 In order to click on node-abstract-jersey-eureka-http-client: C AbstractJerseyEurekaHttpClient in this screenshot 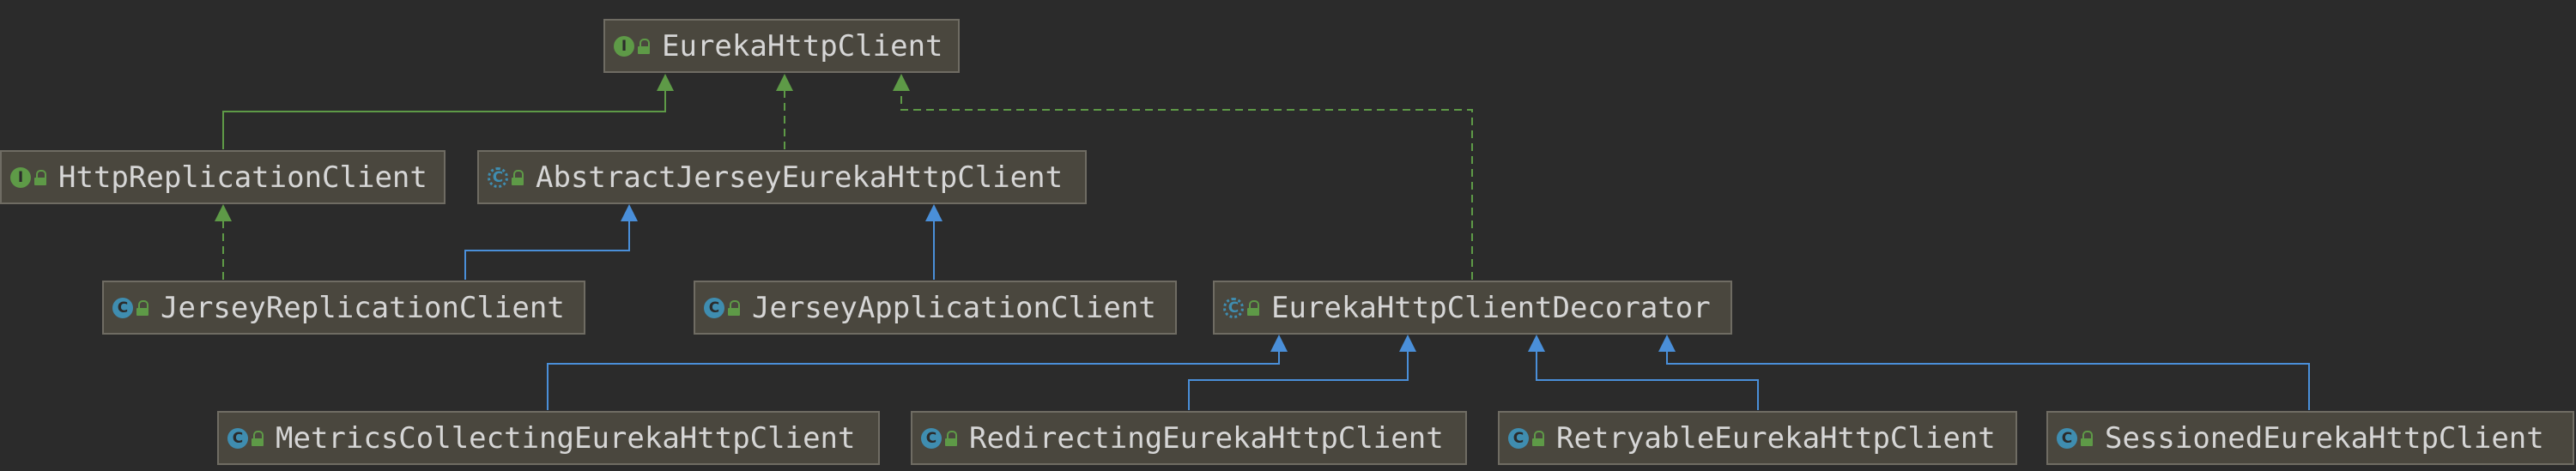, I will do `click(782, 177)`.